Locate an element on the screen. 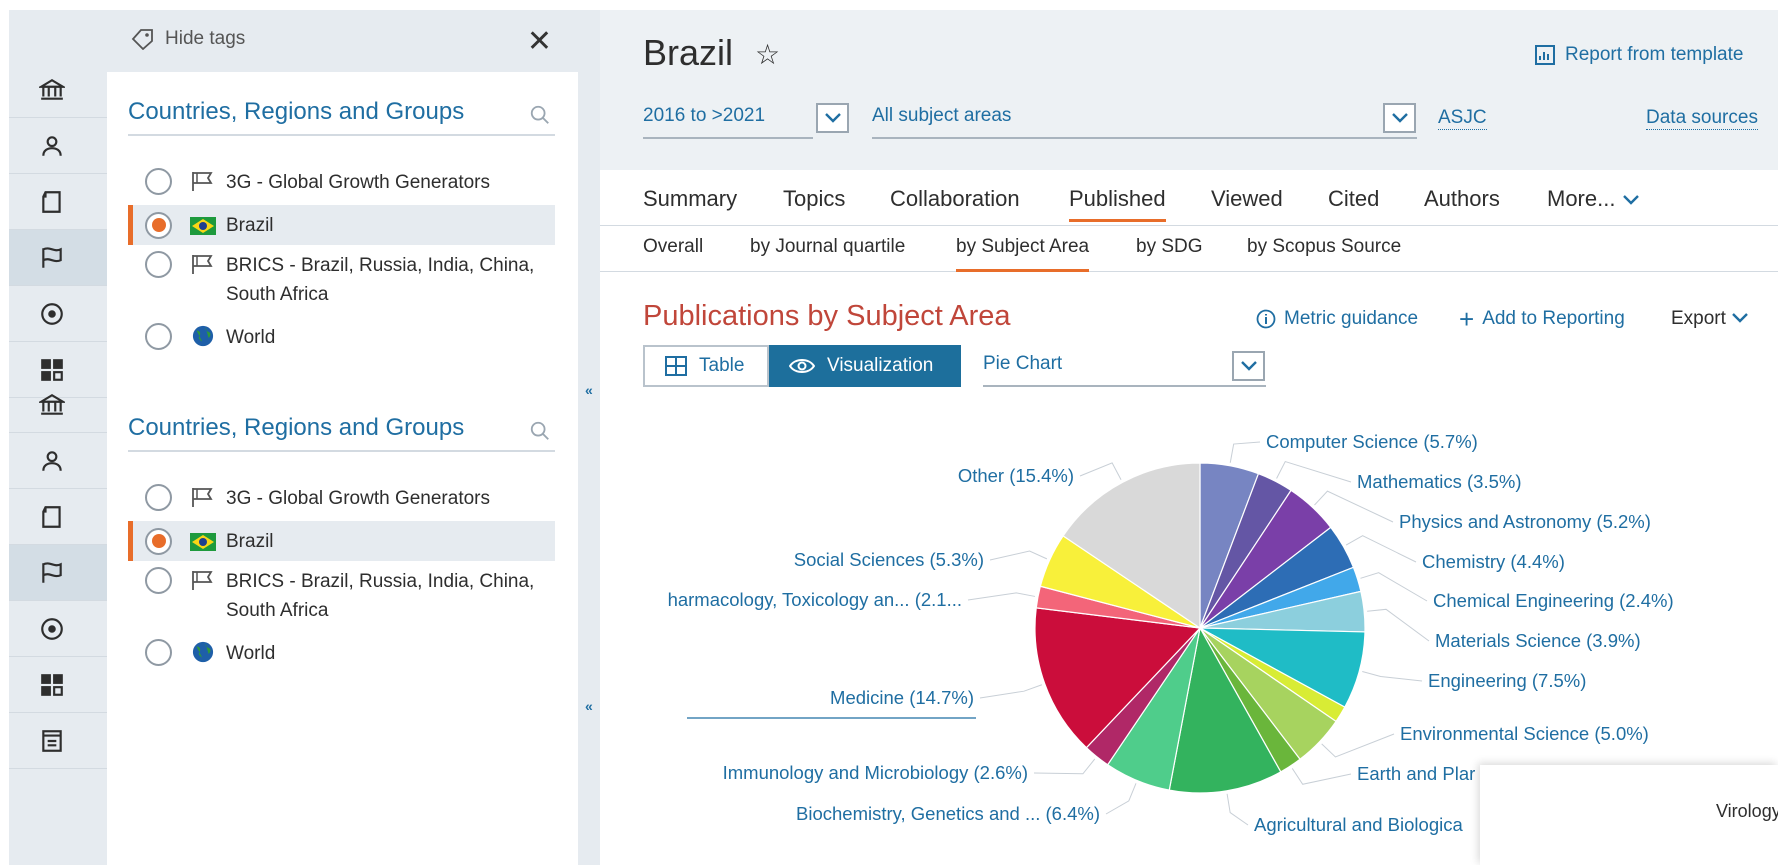 The width and height of the screenshot is (1778, 865). asjc-link: ASJC is located at coordinates (1462, 118).